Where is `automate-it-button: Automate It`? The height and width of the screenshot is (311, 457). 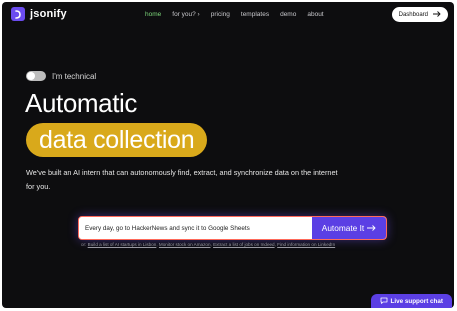 automate-it-button: Automate It is located at coordinates (349, 228).